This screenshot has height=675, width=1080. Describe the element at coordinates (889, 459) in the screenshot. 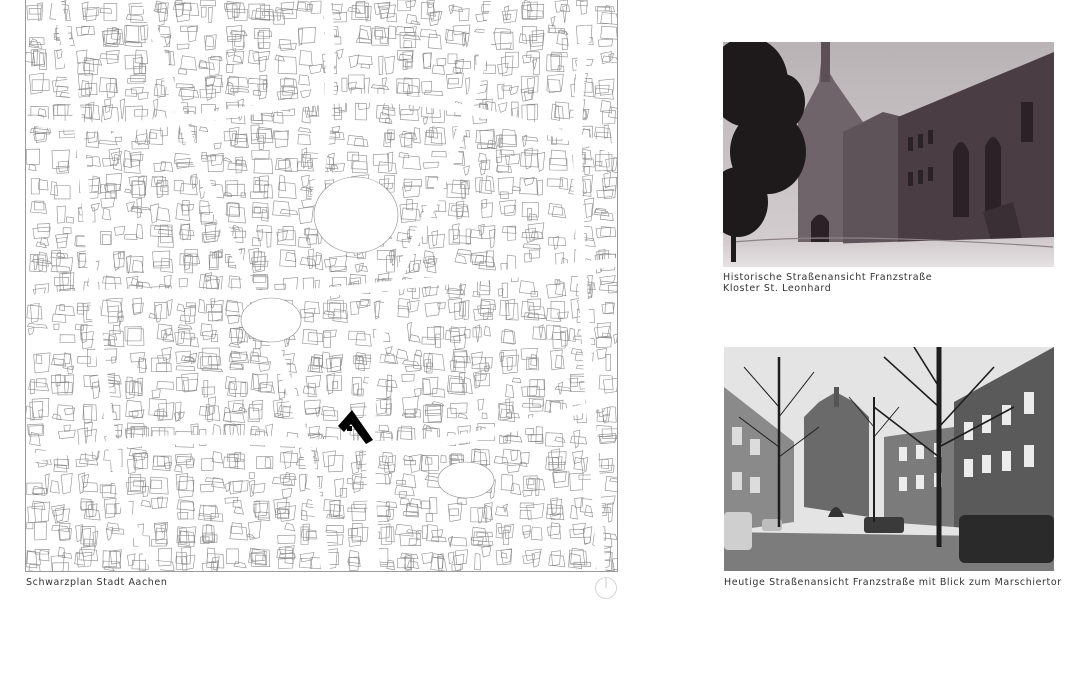

I see `current-street-photo` at that location.